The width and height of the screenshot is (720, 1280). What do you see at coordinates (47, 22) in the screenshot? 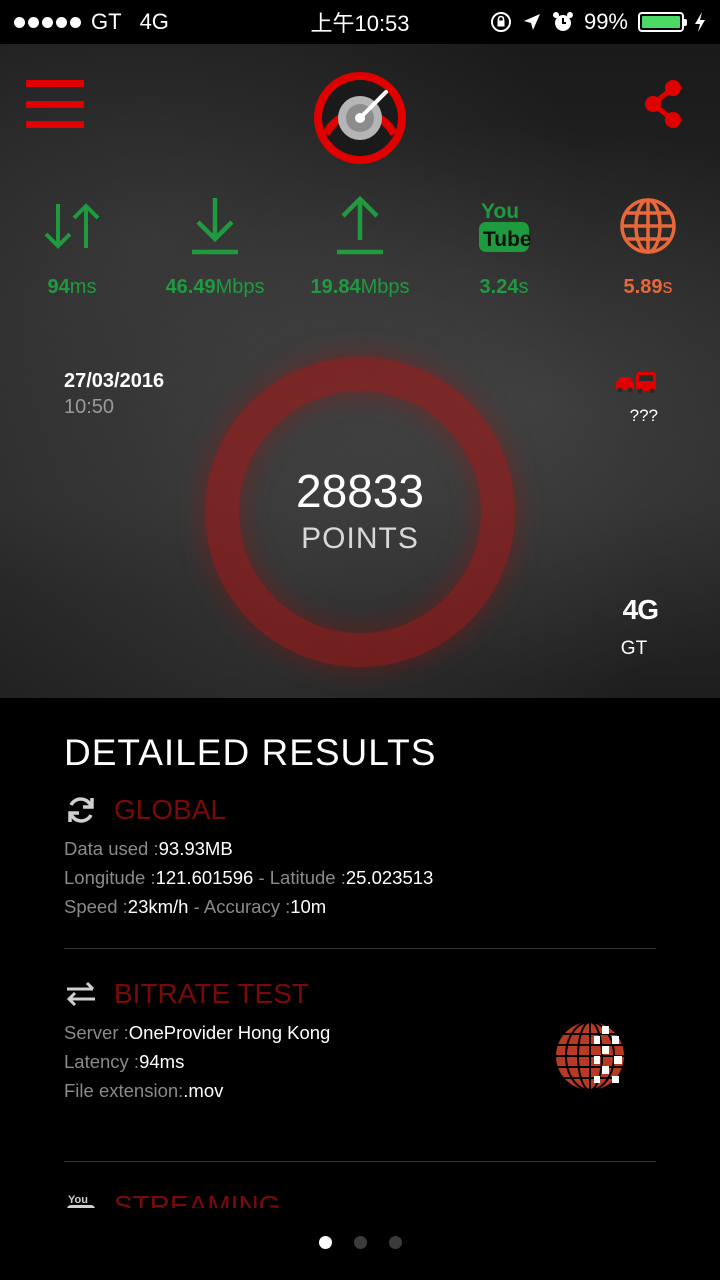
I see `signal-strength-icon` at bounding box center [47, 22].